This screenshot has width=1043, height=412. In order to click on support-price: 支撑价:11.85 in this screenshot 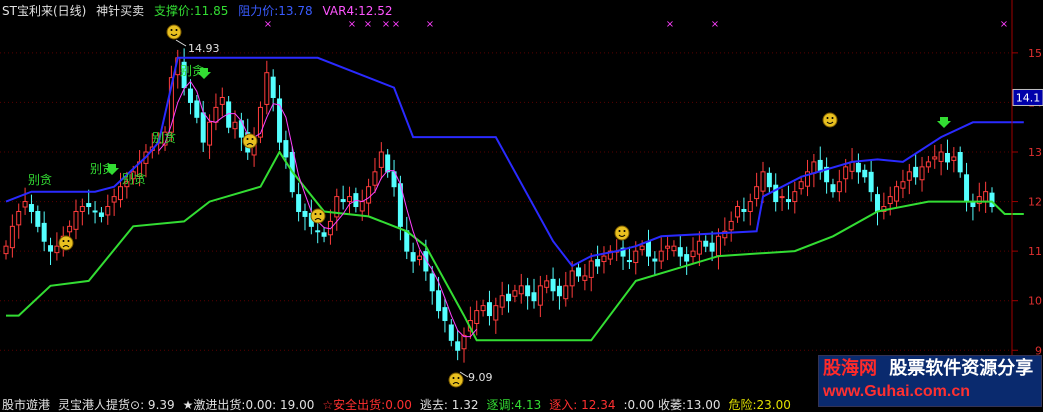, I will do `click(191, 11)`.